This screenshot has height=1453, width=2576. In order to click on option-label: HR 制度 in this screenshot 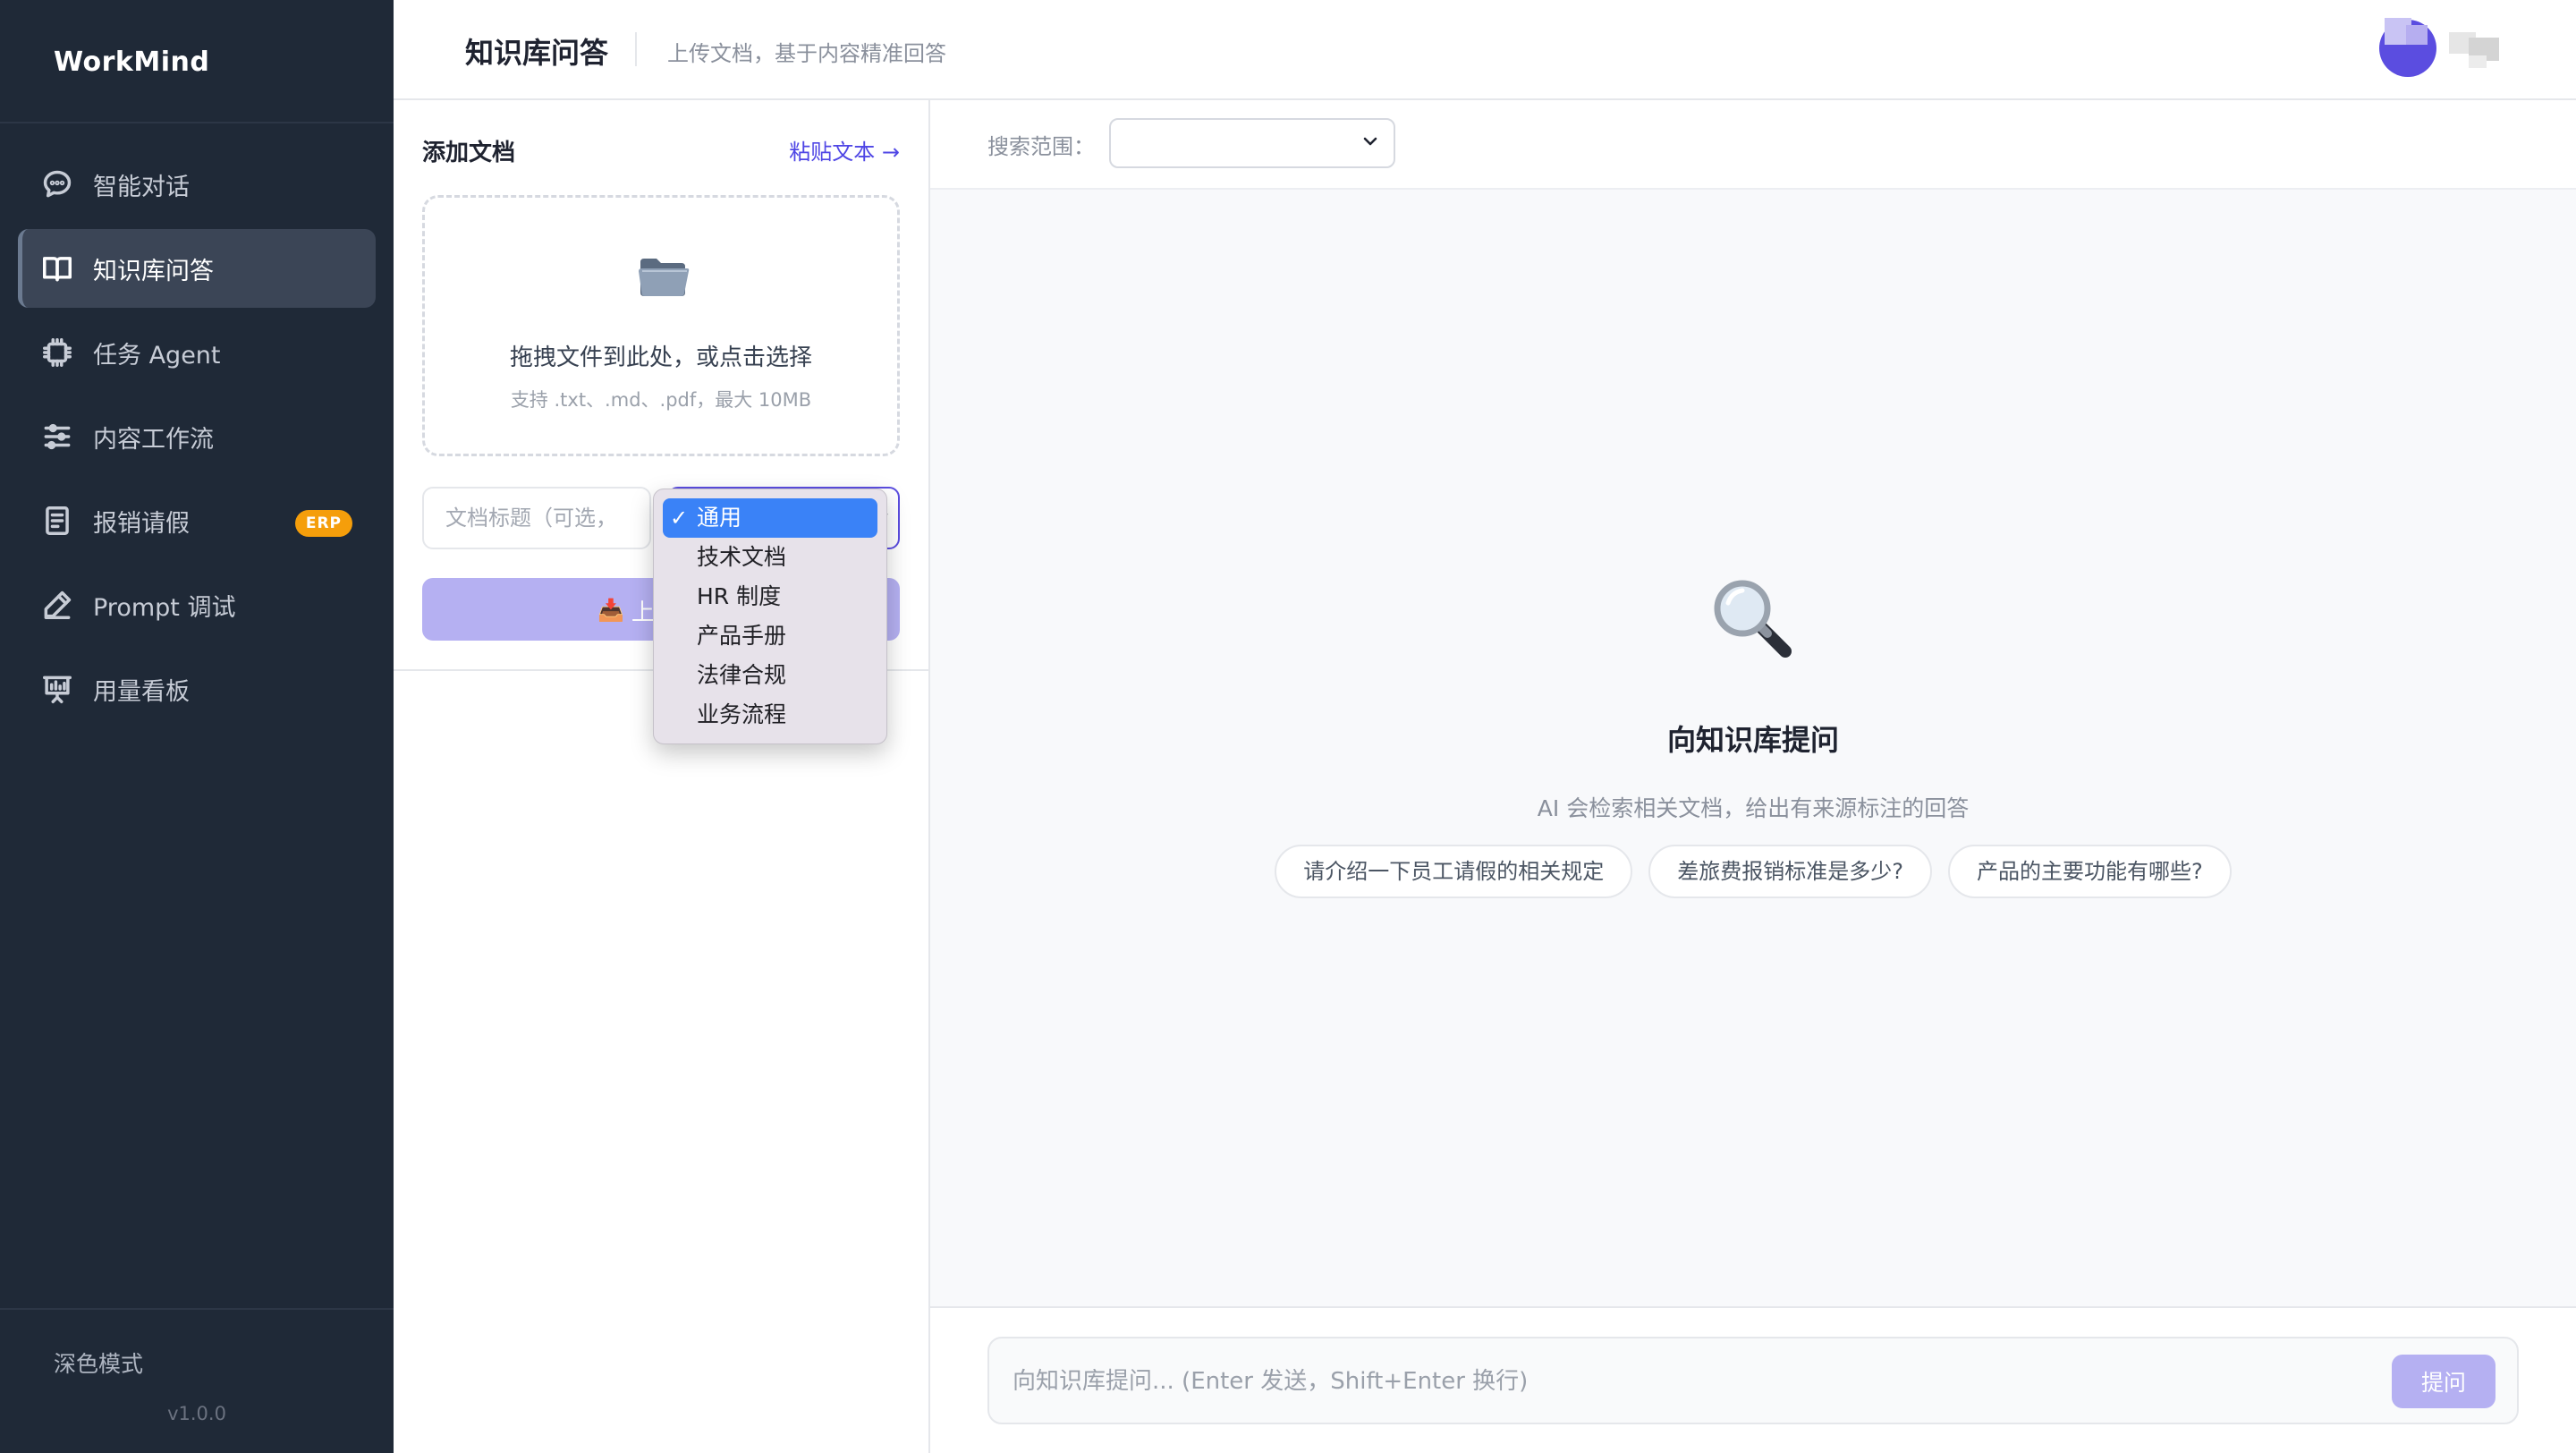, I will do `click(739, 596)`.